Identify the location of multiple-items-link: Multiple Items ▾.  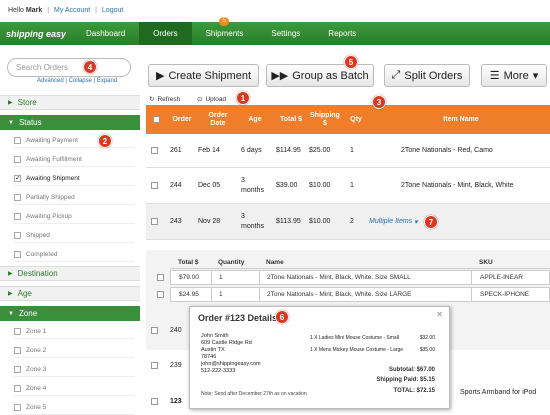
(393, 221).